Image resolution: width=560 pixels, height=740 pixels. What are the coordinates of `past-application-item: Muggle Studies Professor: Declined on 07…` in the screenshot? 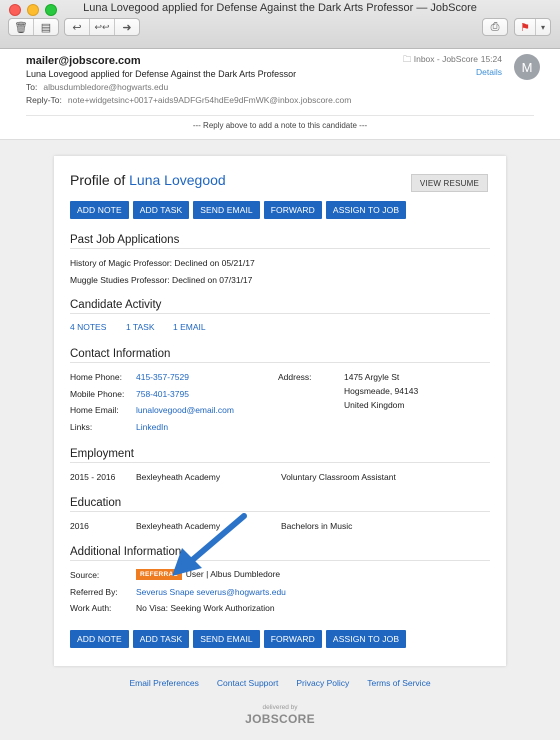 It's located at (161, 280).